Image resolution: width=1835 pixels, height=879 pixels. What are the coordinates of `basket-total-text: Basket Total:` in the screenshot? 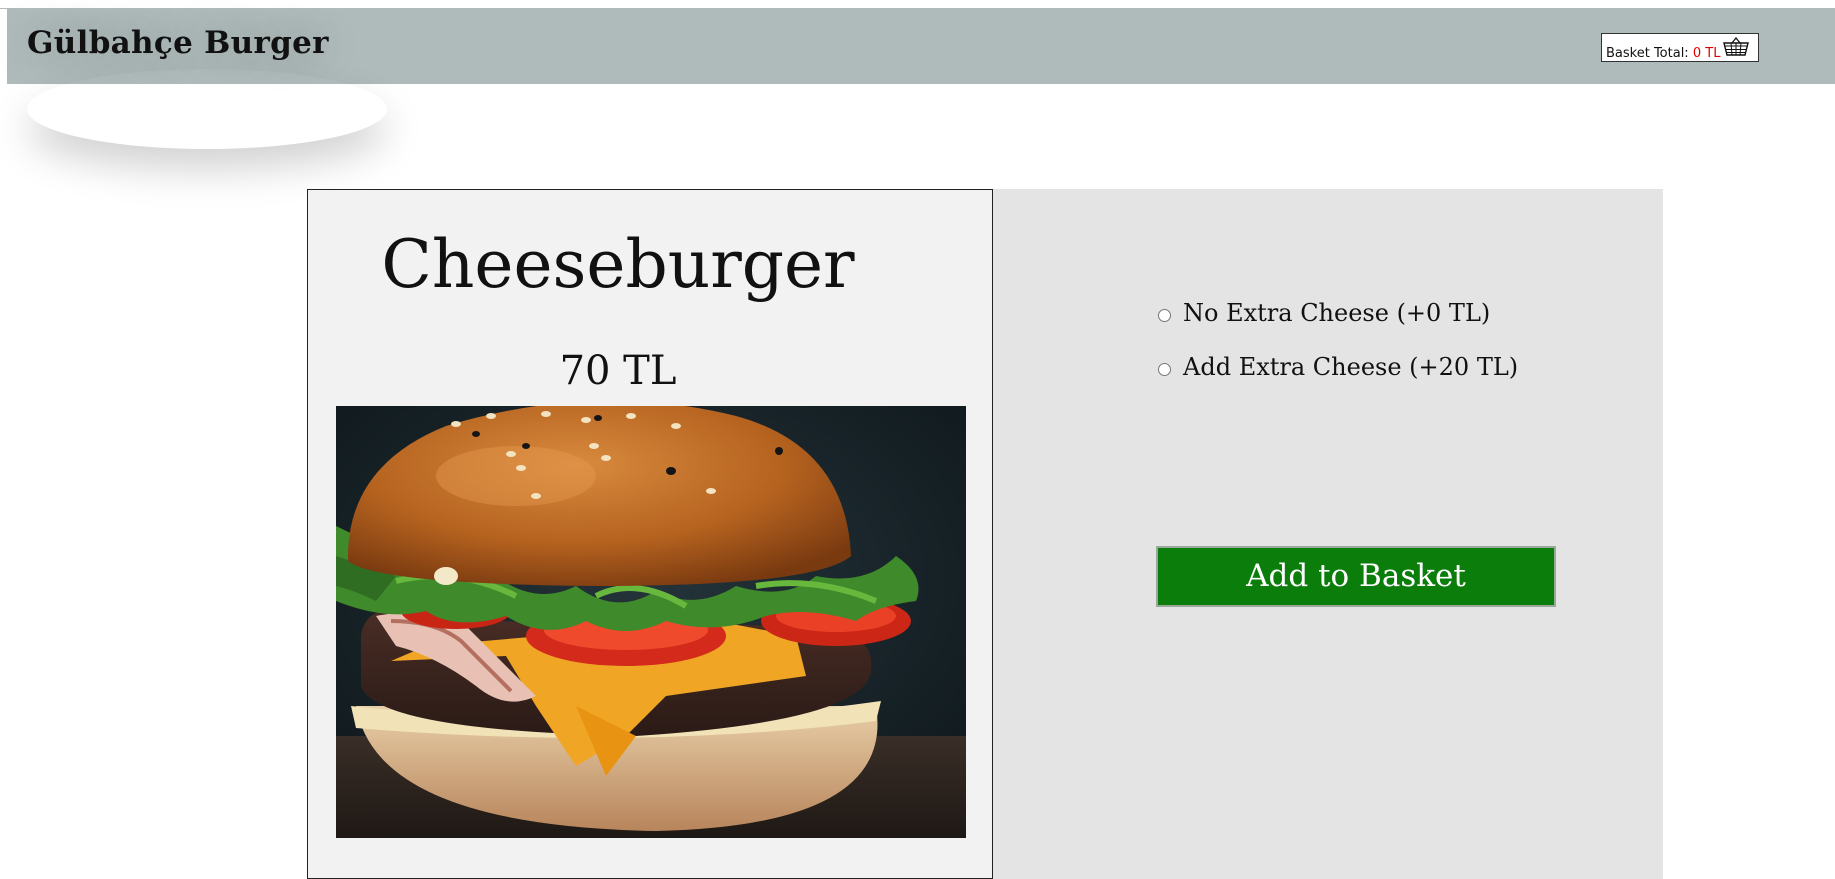 It's located at (1647, 53).